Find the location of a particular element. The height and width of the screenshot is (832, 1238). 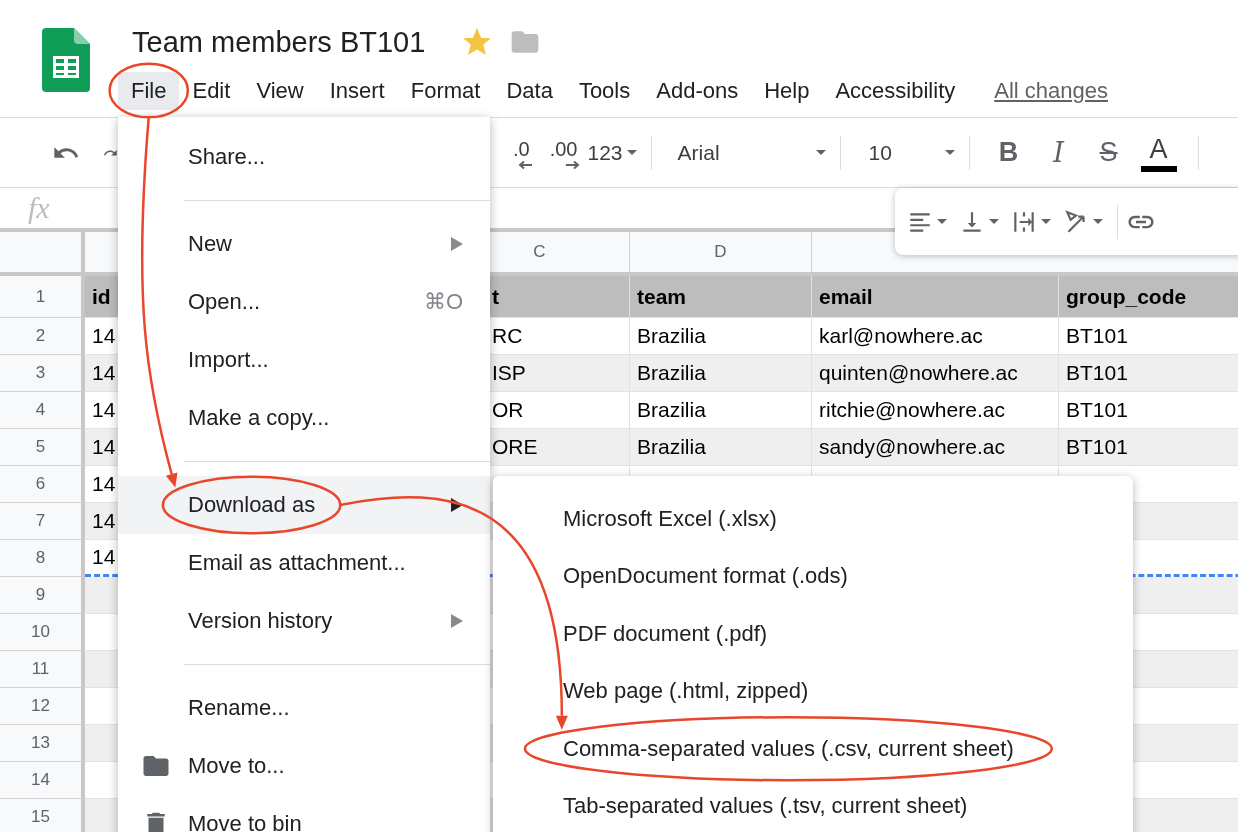

menu-item: Accessibility is located at coordinates (895, 91).